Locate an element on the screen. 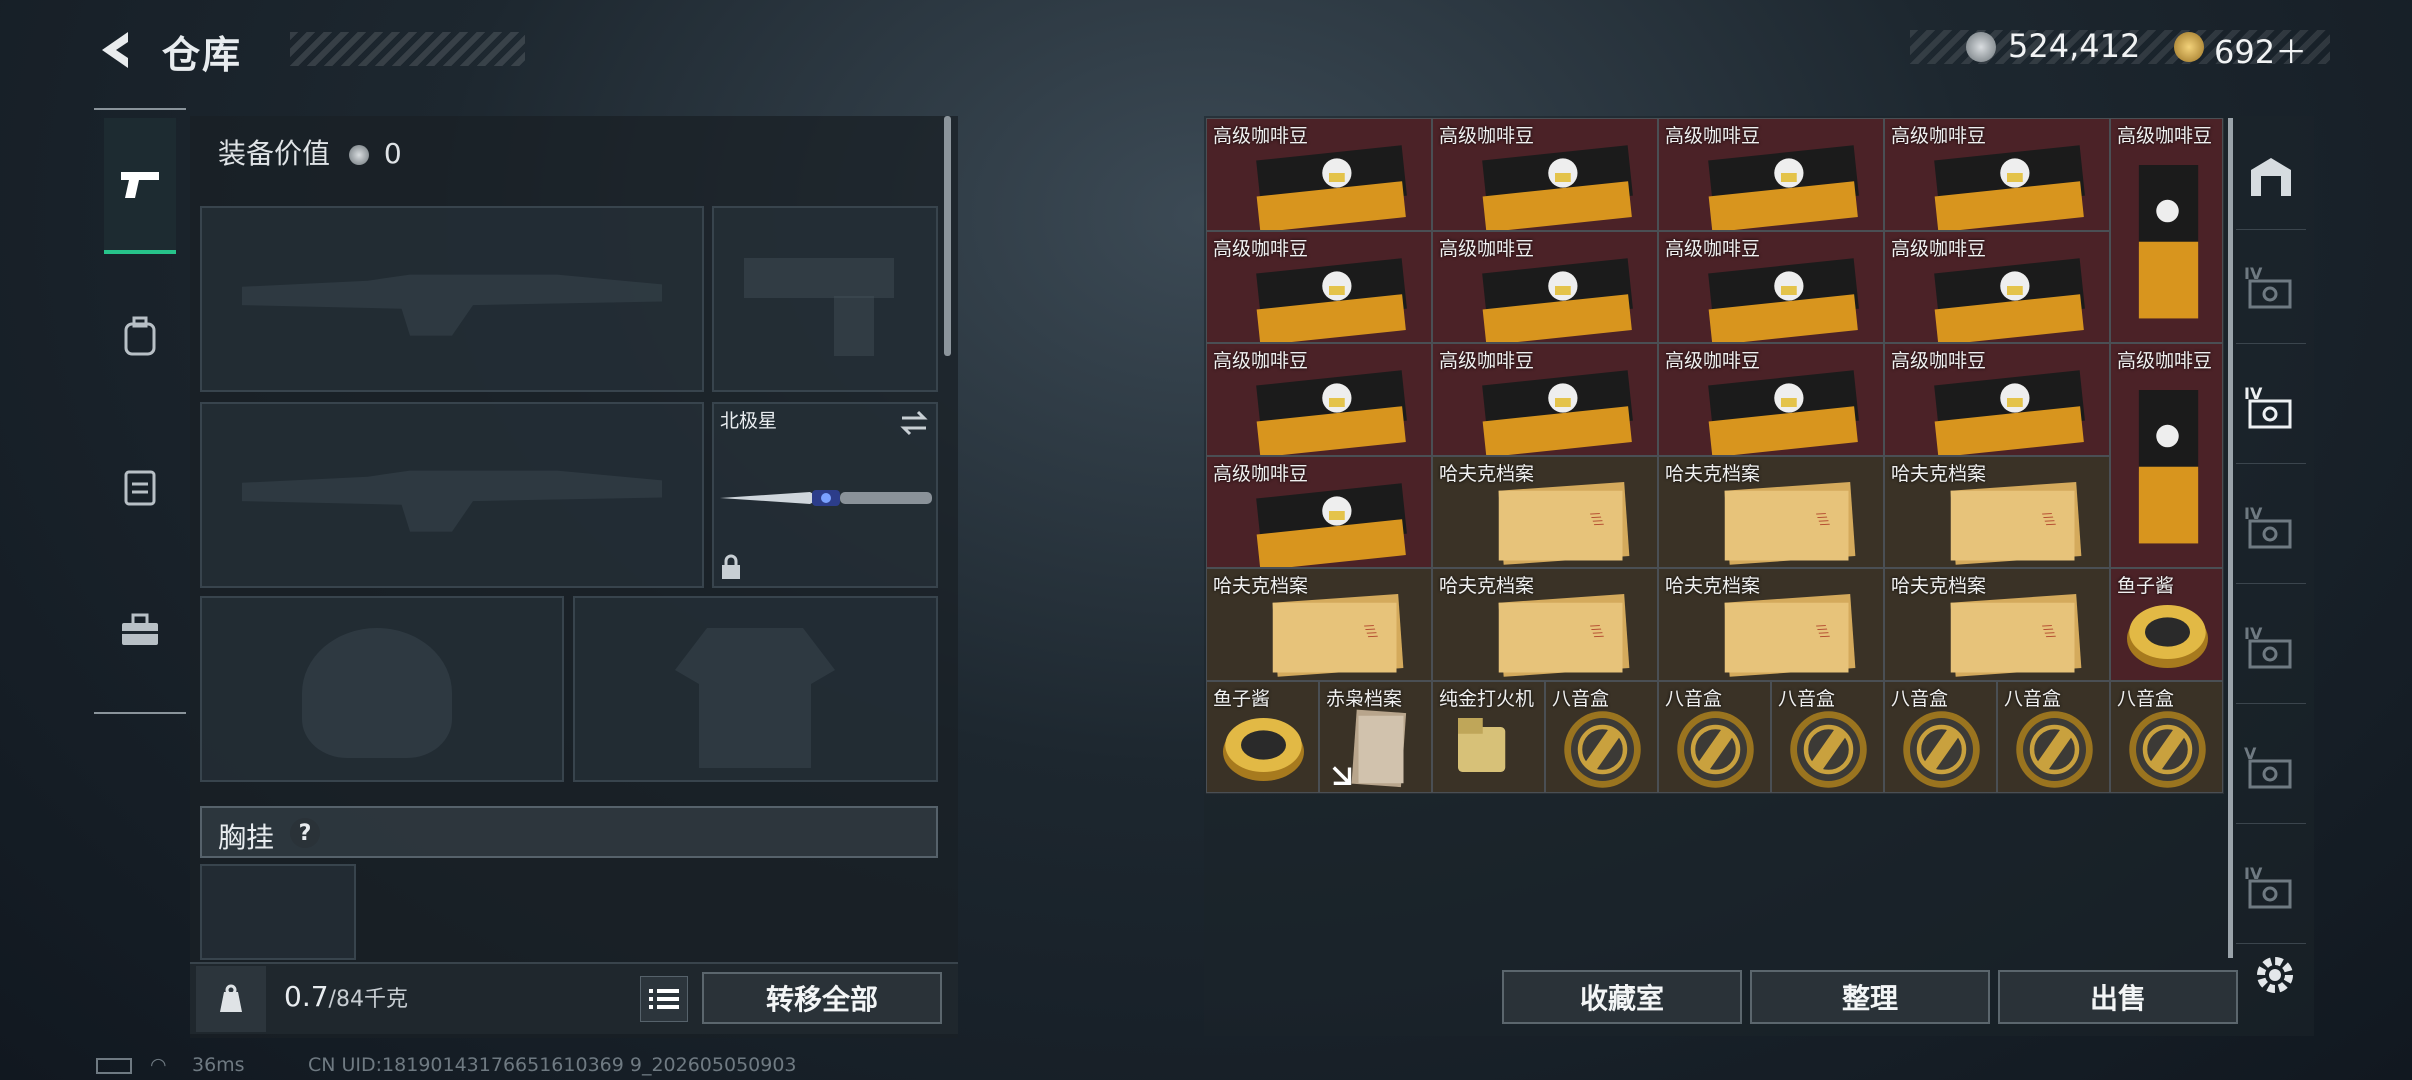  list-icon is located at coordinates (664, 999).